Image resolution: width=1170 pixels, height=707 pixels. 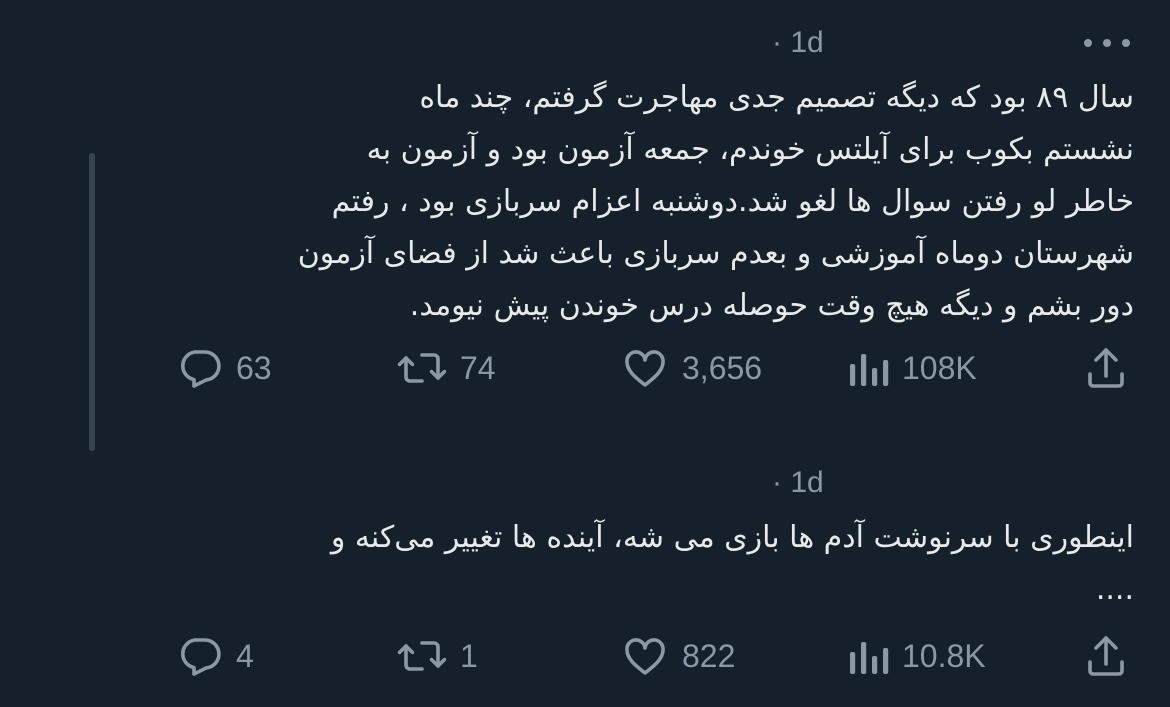 I want to click on reply-button: 4, so click(x=215, y=656).